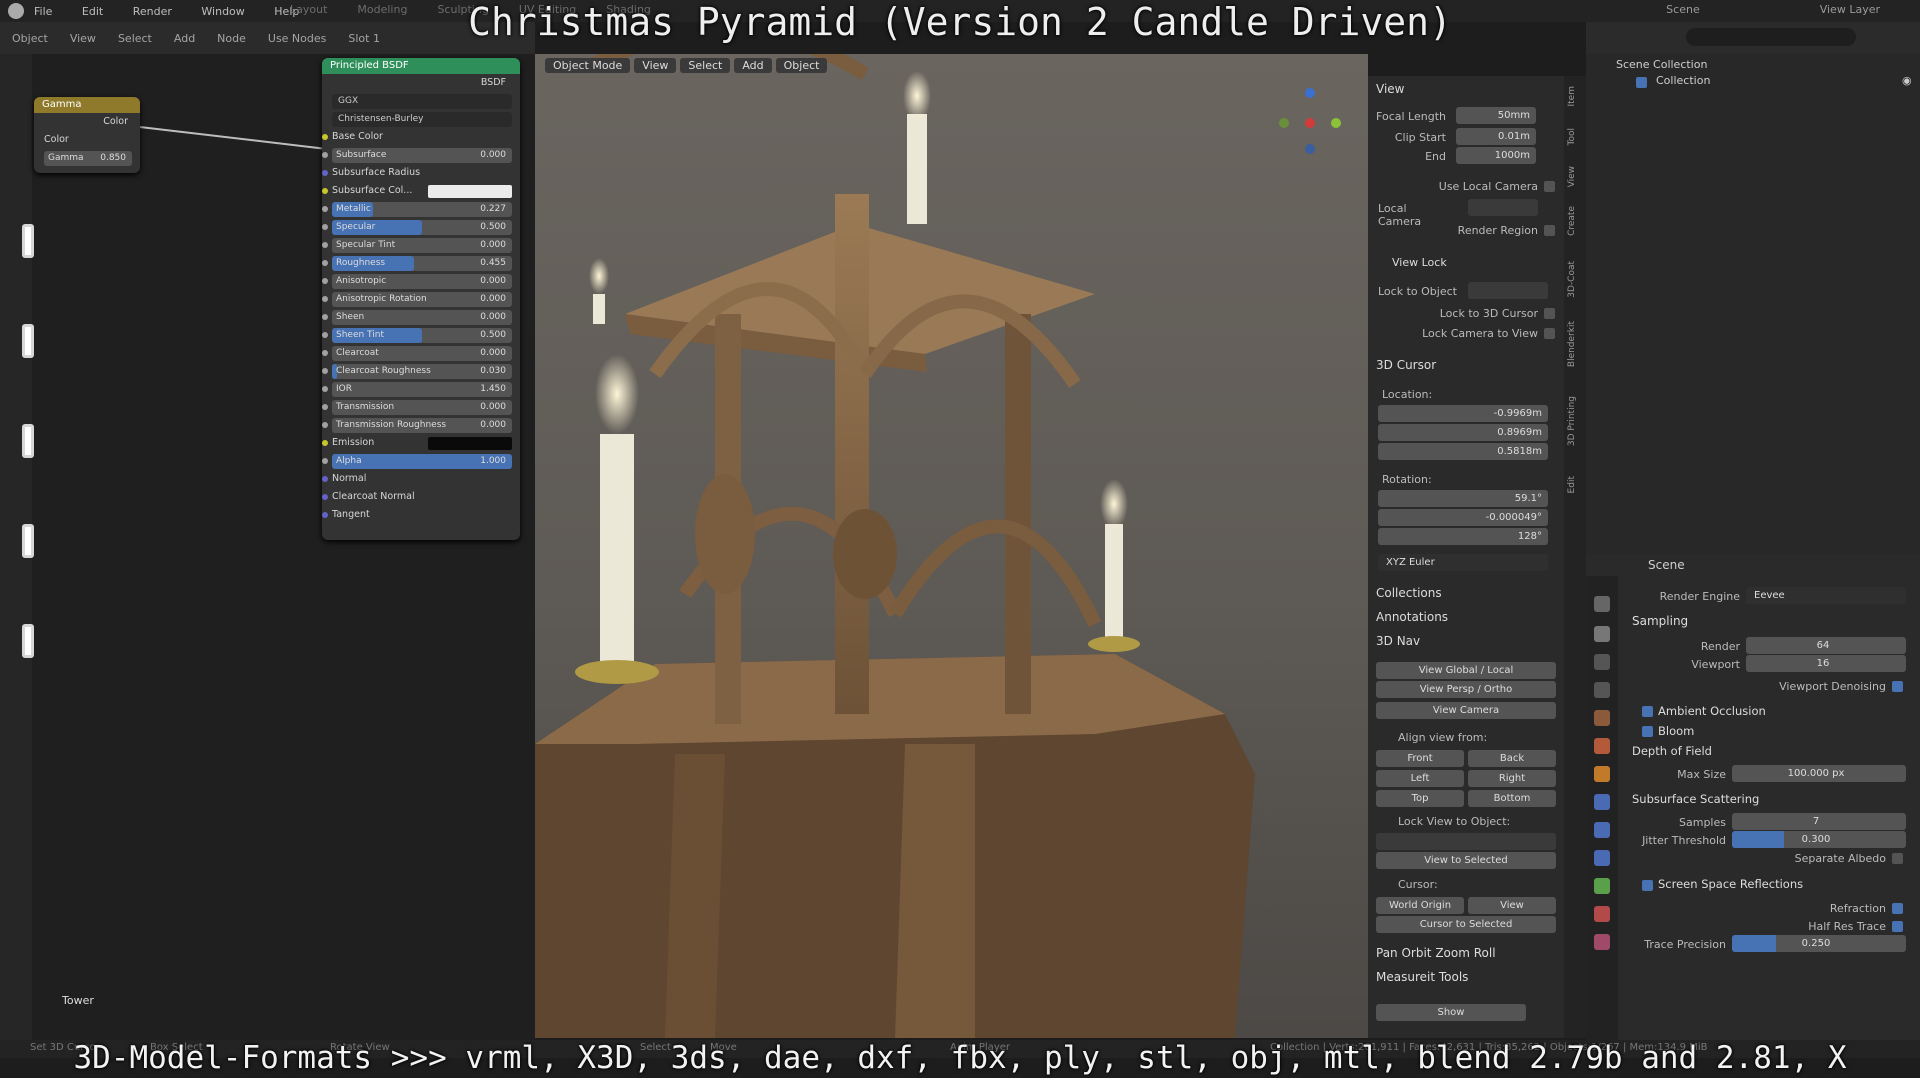 The width and height of the screenshot is (1920, 1078). Describe the element at coordinates (1647, 711) in the screenshot. I see `ambient-occlusion-checkbox` at that location.